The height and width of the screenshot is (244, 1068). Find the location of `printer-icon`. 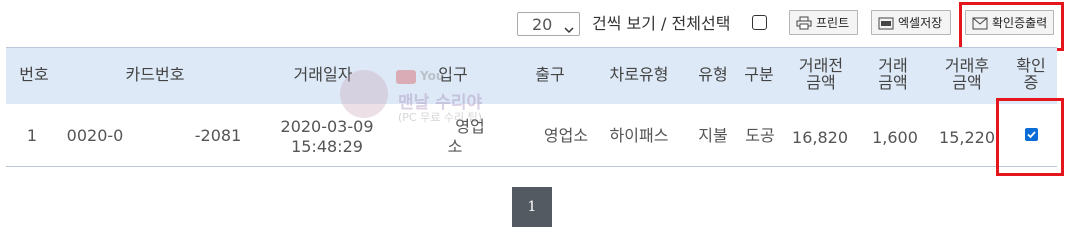

printer-icon is located at coordinates (804, 22).